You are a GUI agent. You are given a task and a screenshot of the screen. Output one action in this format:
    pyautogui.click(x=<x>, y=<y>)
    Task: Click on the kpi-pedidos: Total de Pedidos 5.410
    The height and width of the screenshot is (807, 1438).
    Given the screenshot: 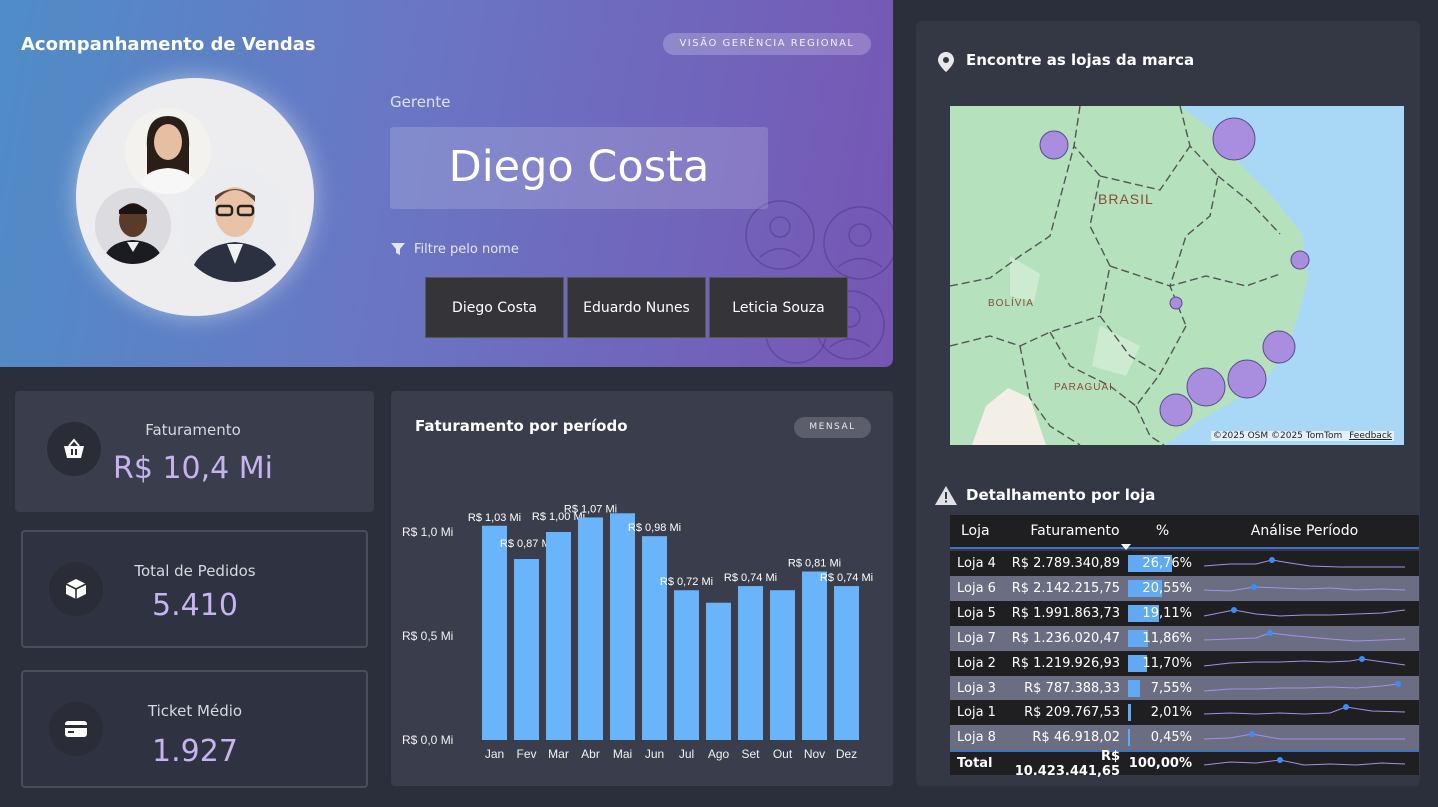 What is the action you would take?
    pyautogui.click(x=194, y=589)
    